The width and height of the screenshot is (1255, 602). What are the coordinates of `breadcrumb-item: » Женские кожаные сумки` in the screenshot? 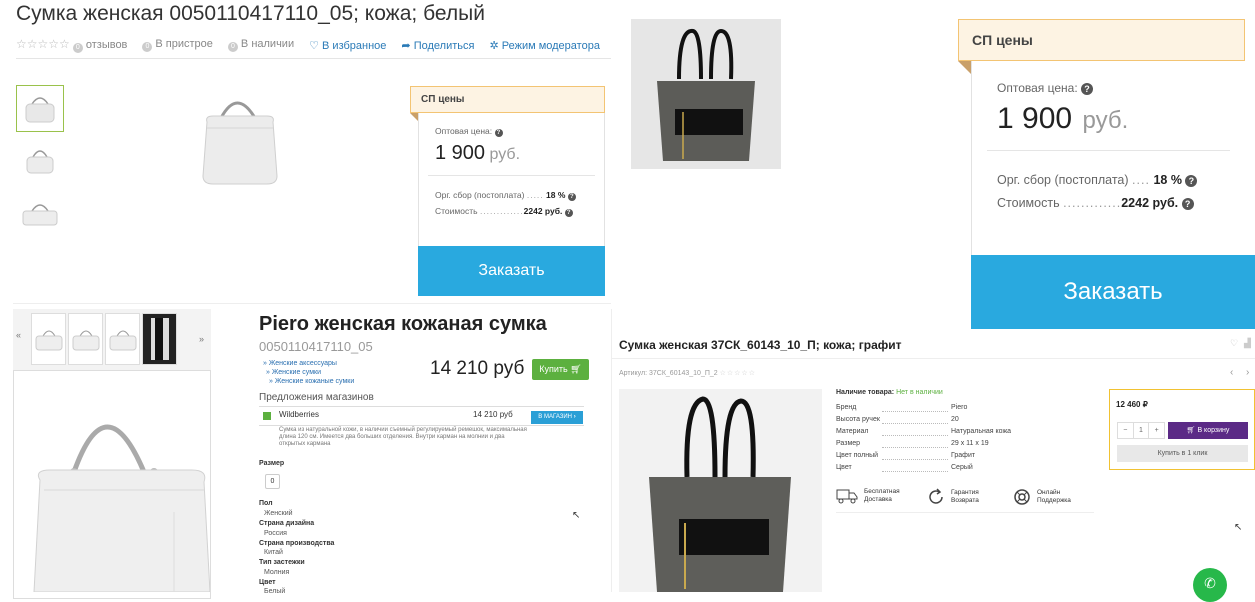 It's located at (311, 381).